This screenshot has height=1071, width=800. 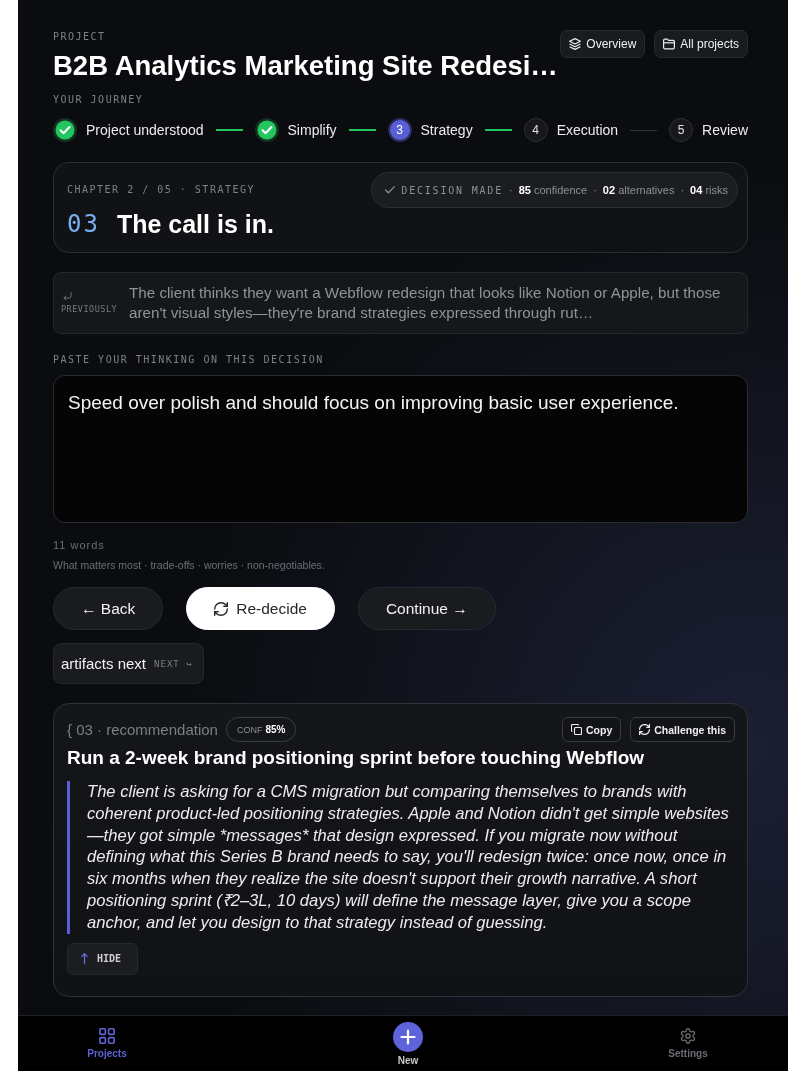 I want to click on decision-status: DECISION MADE, so click(x=452, y=190).